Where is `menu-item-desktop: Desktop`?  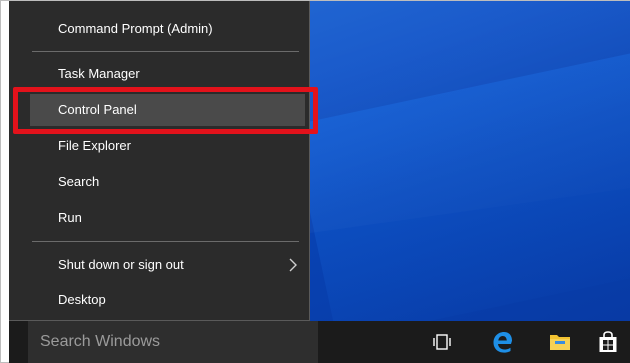
menu-item-desktop: Desktop is located at coordinates (167, 300).